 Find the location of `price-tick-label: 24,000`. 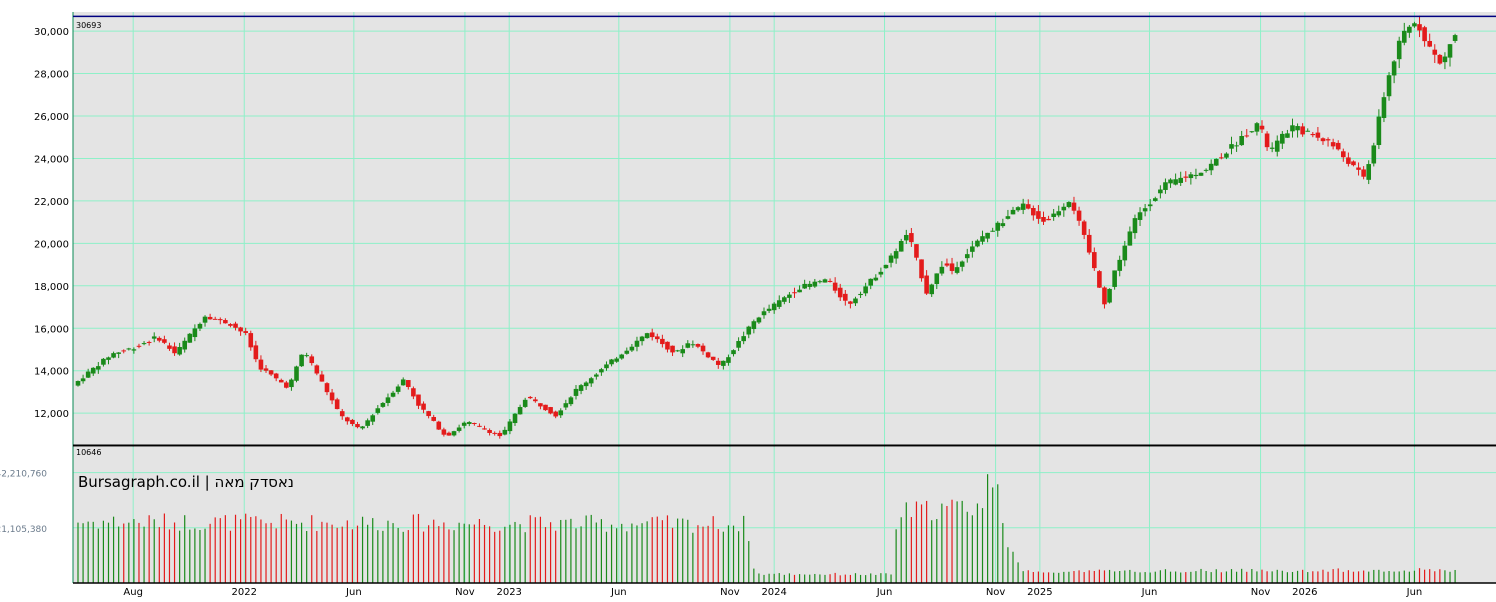

price-tick-label: 24,000 is located at coordinates (51, 159).